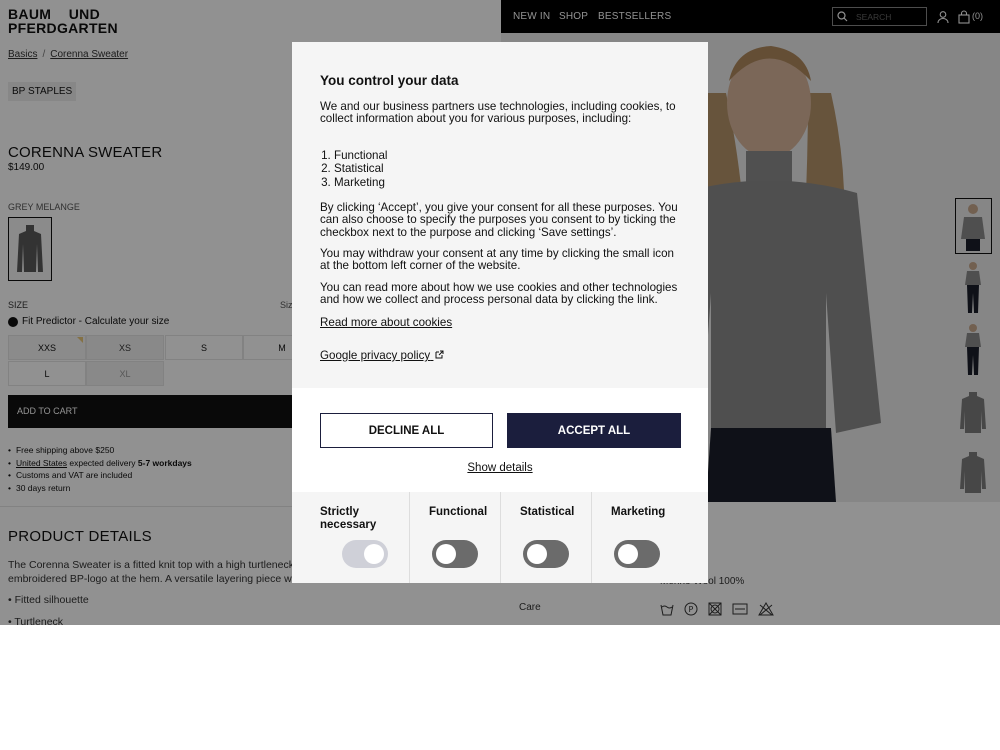 Image resolution: width=1000 pixels, height=750 pixels. Describe the element at coordinates (546, 537) in the screenshot. I see `toggle-cell-statistical: Statistical` at that location.